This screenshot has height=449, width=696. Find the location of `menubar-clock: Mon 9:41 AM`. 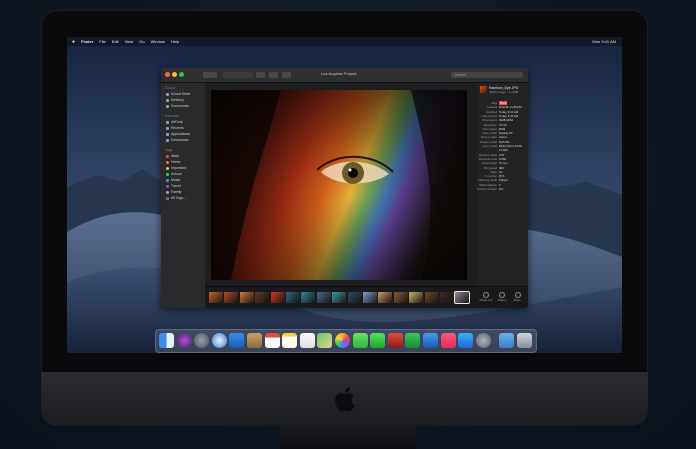

menubar-clock: Mon 9:41 AM is located at coordinates (604, 41).